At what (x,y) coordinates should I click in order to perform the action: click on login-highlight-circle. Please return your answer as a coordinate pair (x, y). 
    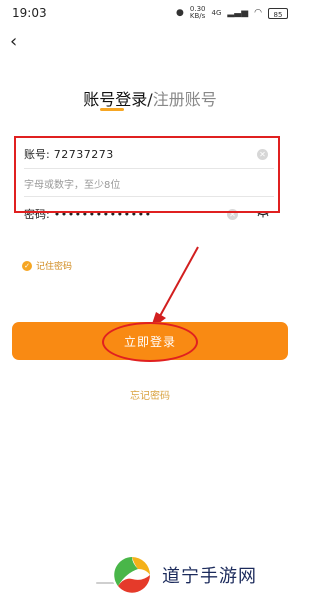
    Looking at the image, I should click on (150, 342).